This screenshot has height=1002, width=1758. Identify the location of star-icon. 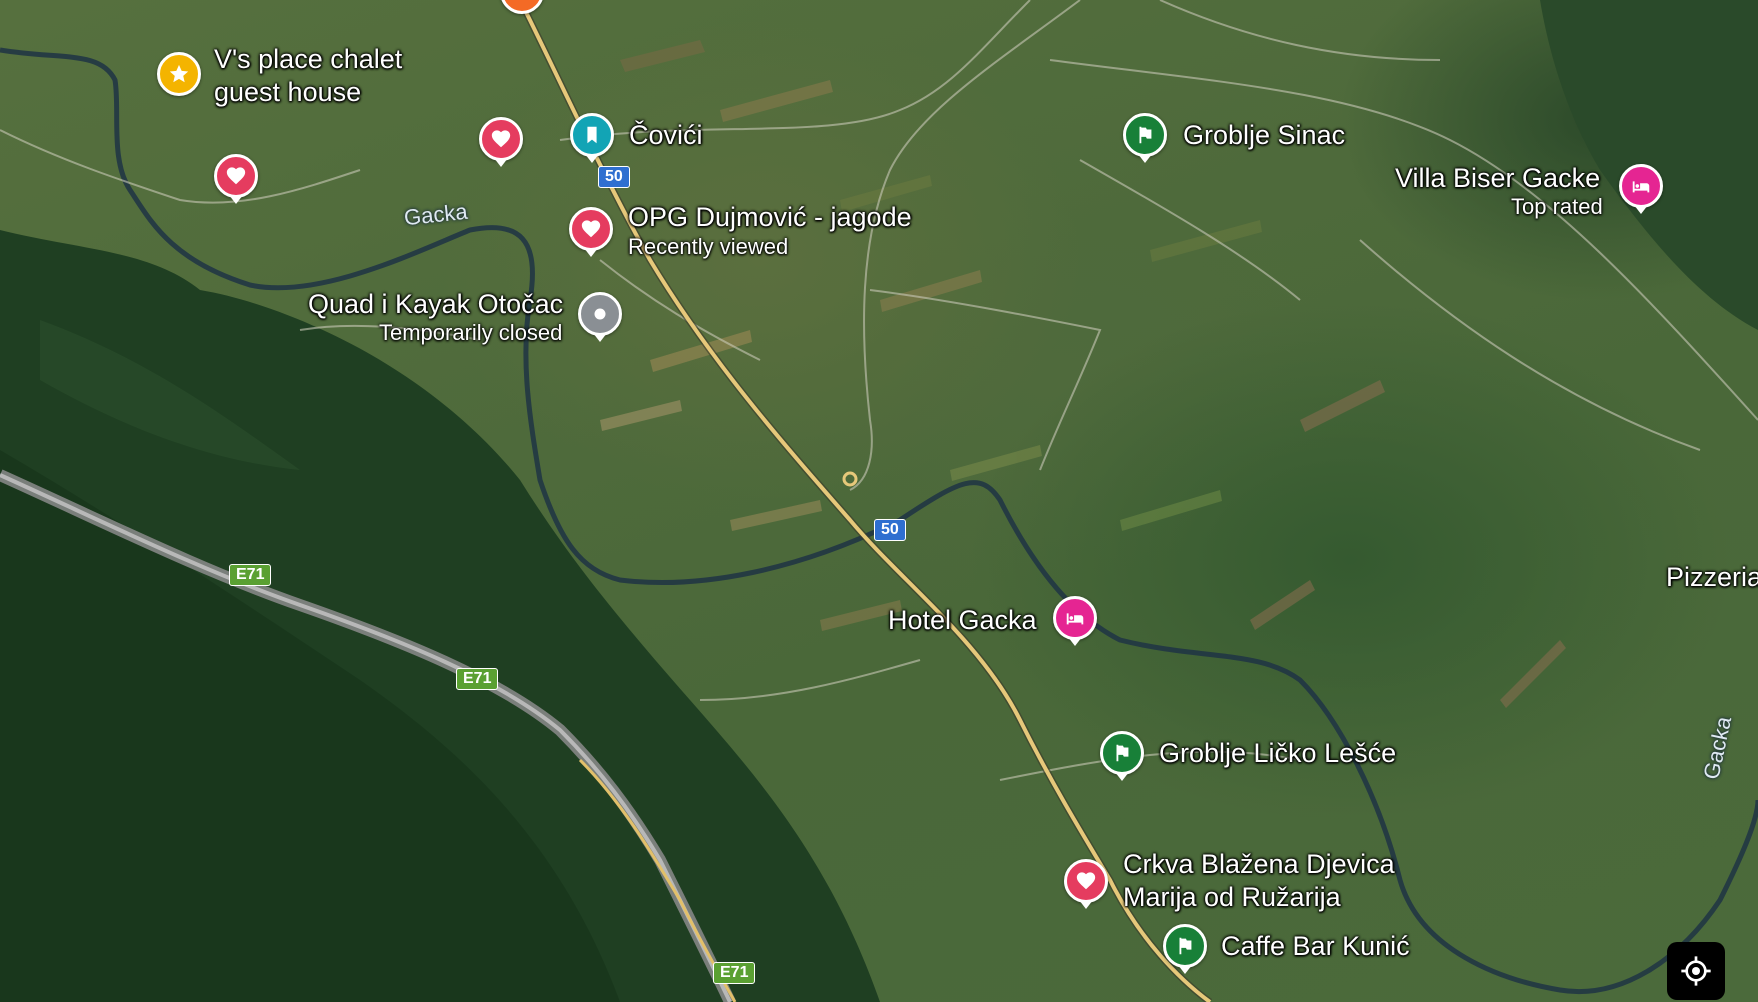
(179, 74).